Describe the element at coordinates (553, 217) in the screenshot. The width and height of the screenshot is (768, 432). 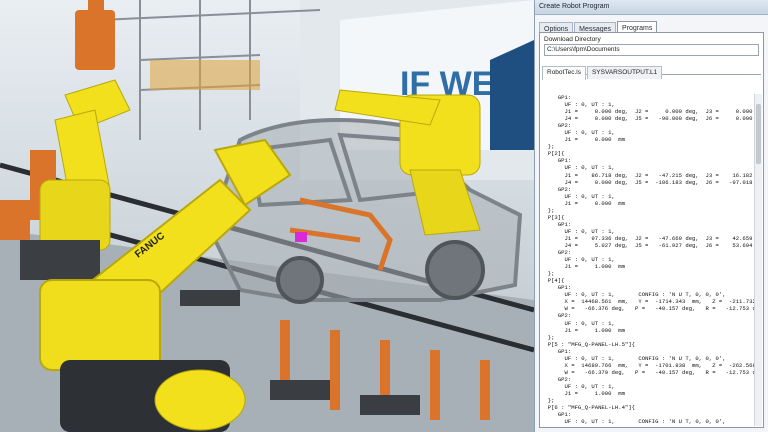
I see `code-line: P[3]{` at that location.